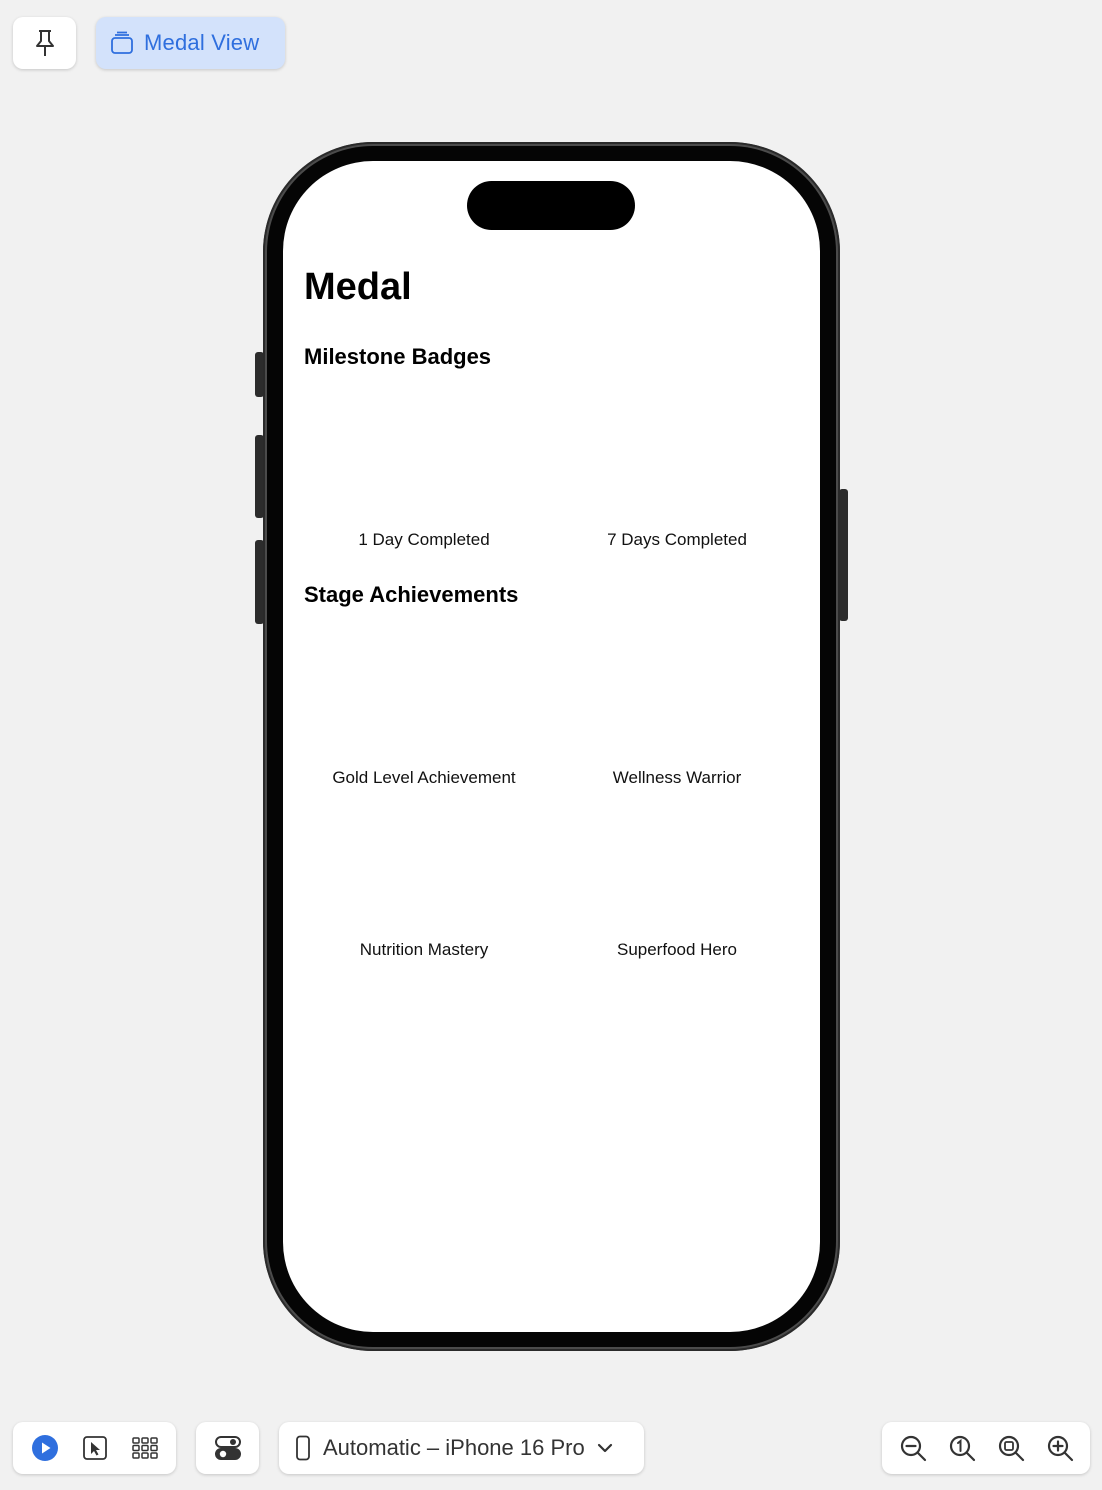 This screenshot has height=1490, width=1102. I want to click on phone-power-button, so click(843, 555).